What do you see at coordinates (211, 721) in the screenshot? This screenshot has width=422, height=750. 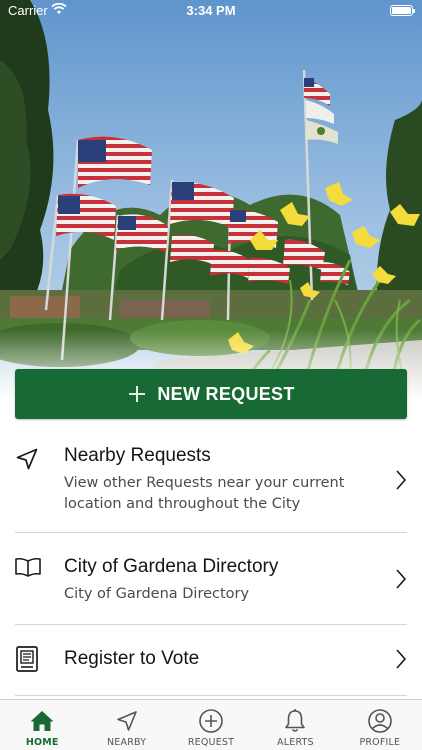 I see `plus-circle-icon` at bounding box center [211, 721].